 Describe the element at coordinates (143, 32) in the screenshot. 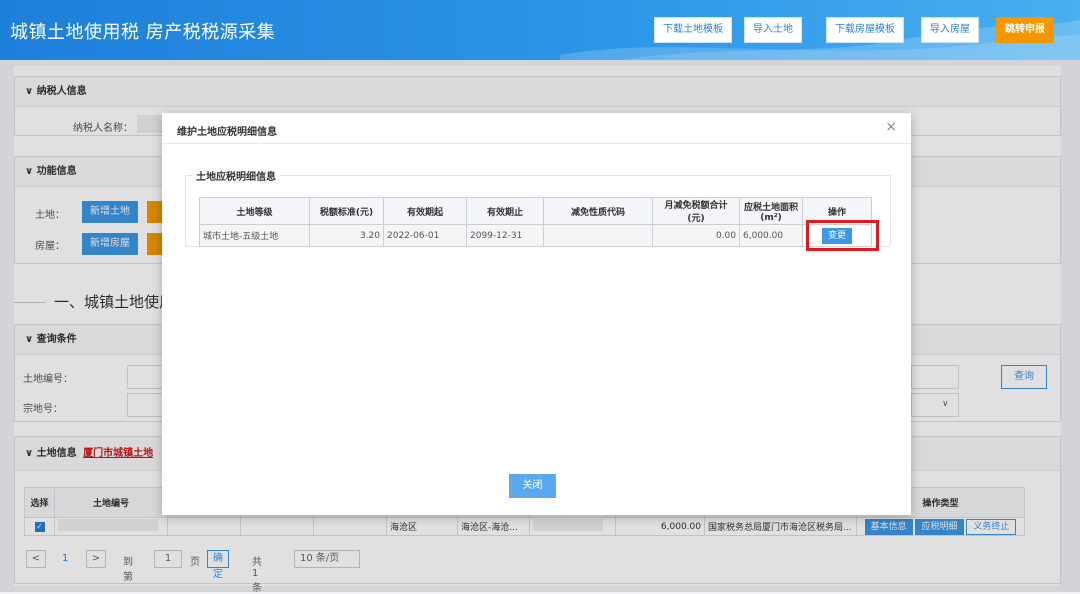

I see `page-title: 城镇土地使用税 房产税税源采集` at that location.